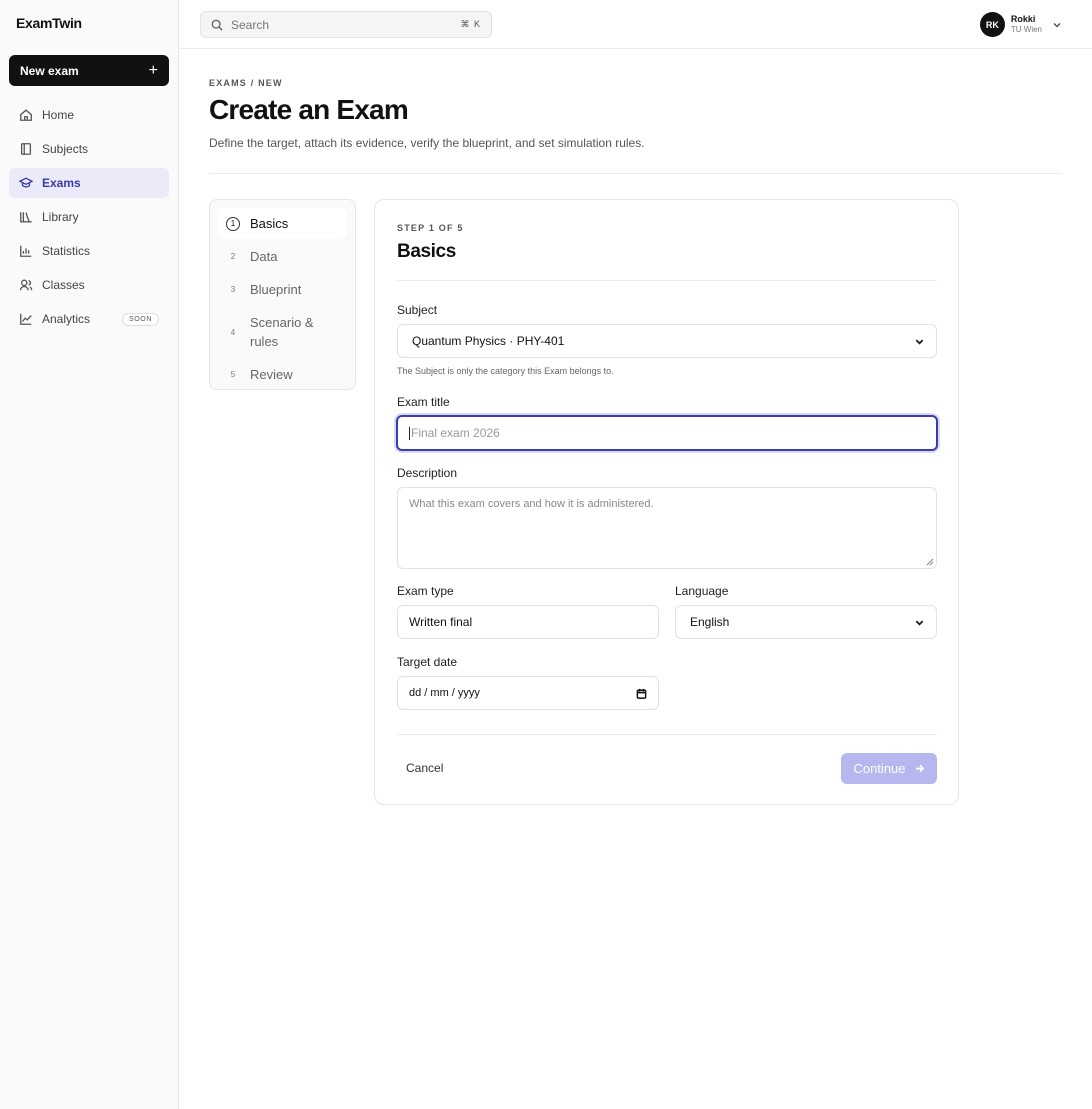 The height and width of the screenshot is (1109, 1092). What do you see at coordinates (879, 768) in the screenshot?
I see `continue-label: Continue` at bounding box center [879, 768].